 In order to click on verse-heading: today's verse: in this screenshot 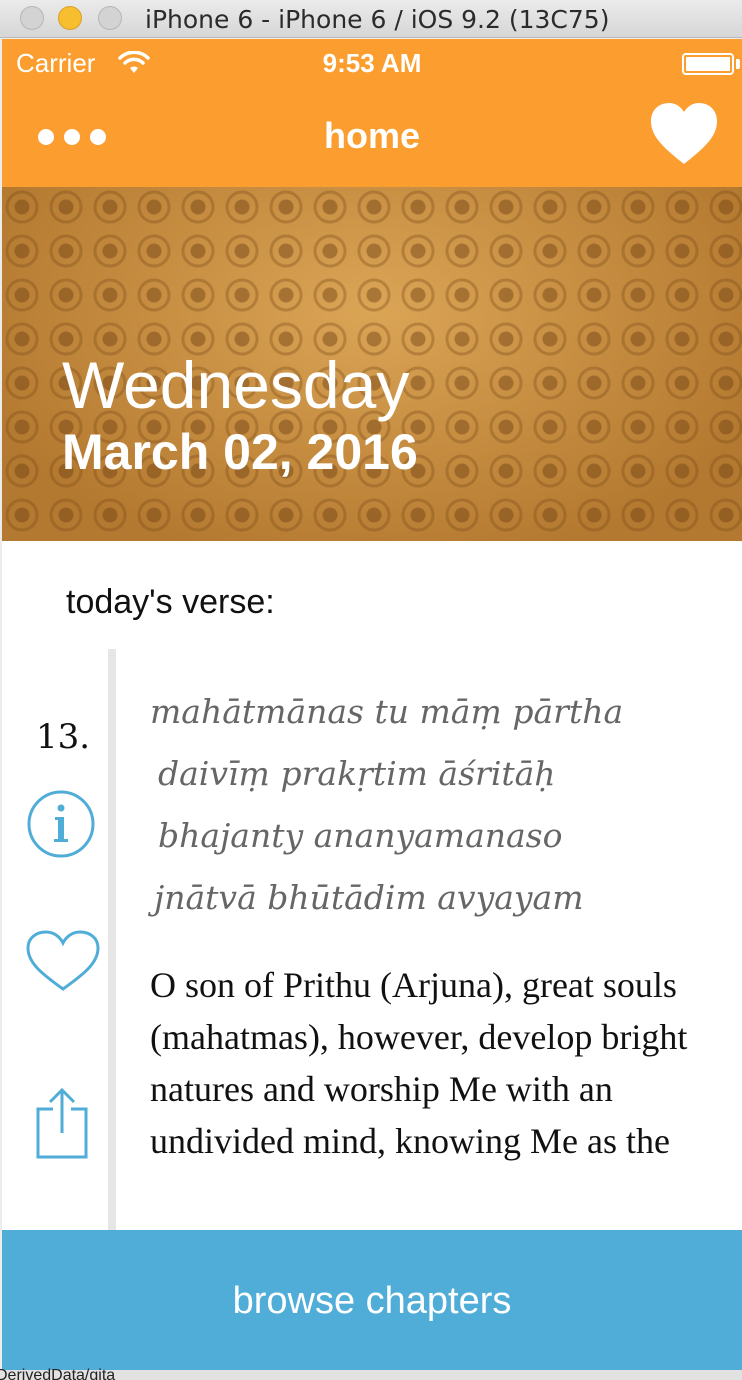, I will do `click(170, 602)`.